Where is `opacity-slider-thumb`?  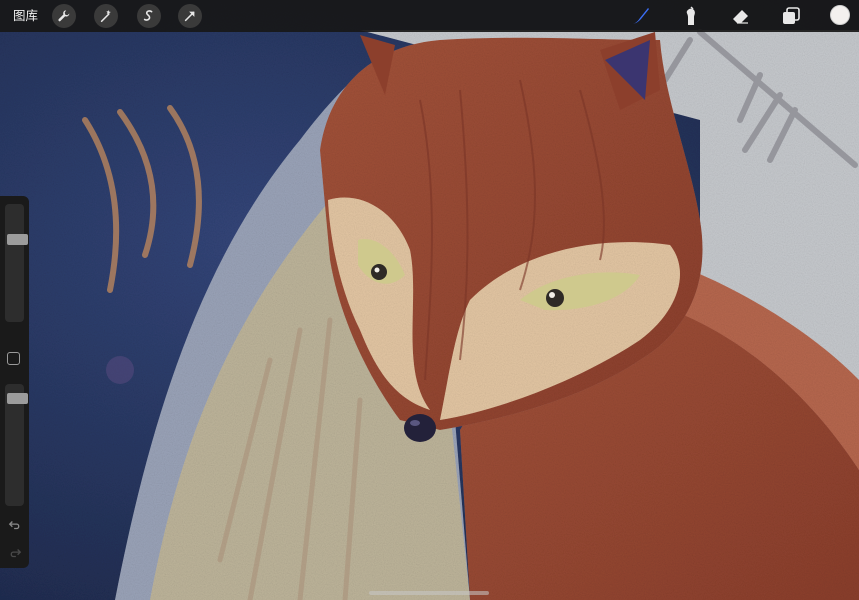
opacity-slider-thumb is located at coordinates (17, 398).